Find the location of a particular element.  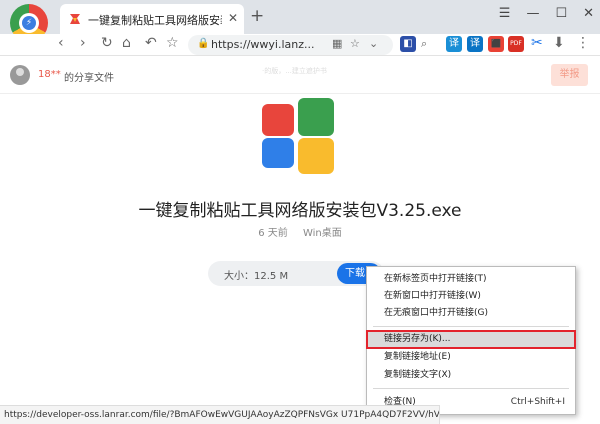

page-header: 18** 的分享文件 ·的版，...建立遮护书 举报 is located at coordinates (300, 75).